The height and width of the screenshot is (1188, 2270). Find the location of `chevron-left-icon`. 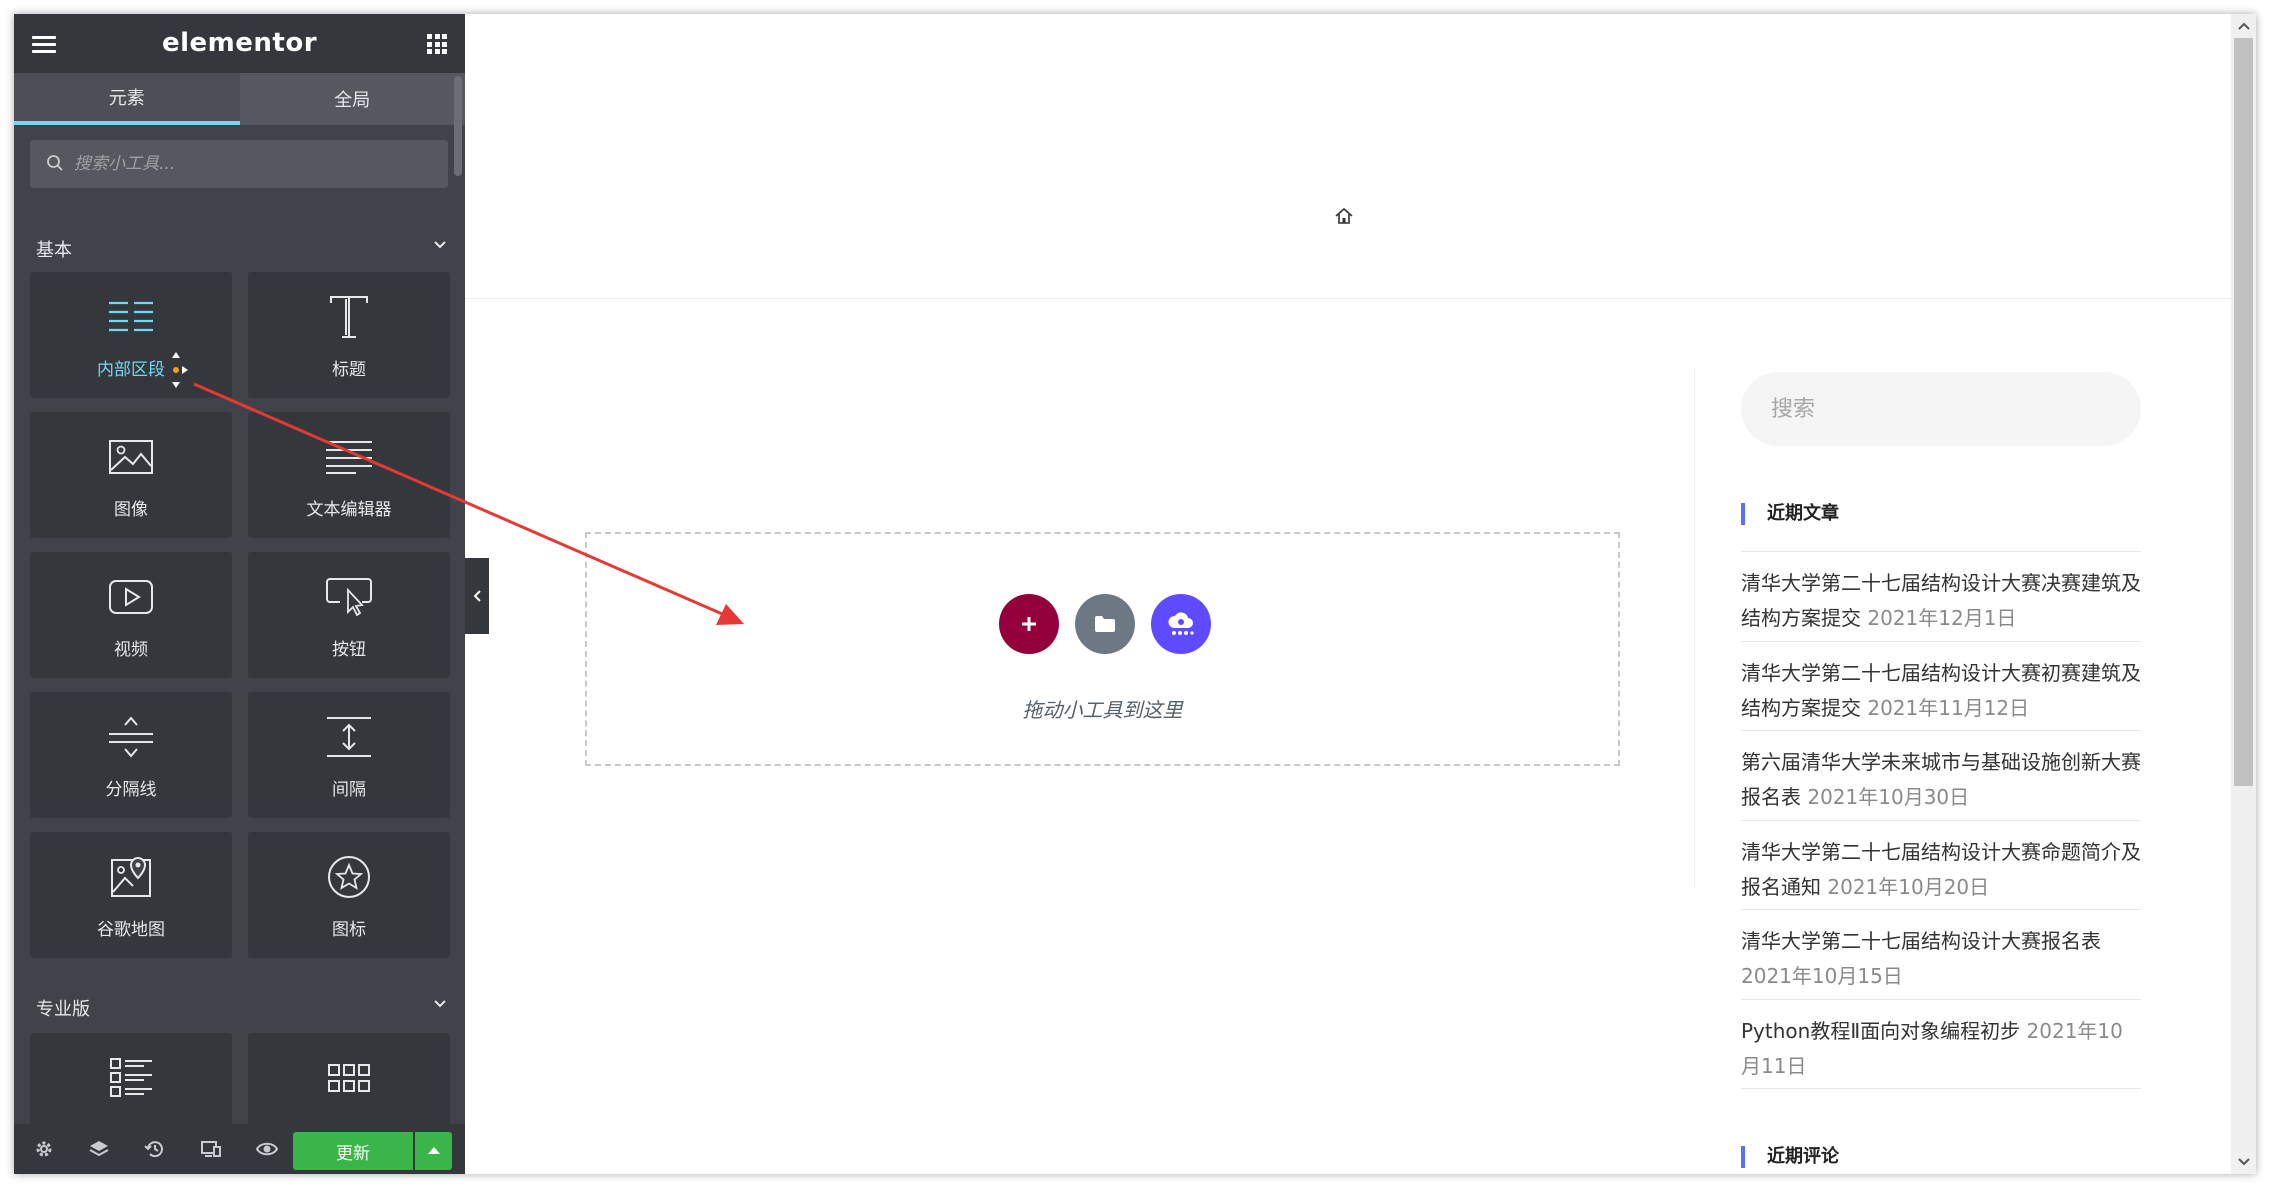

chevron-left-icon is located at coordinates (477, 596).